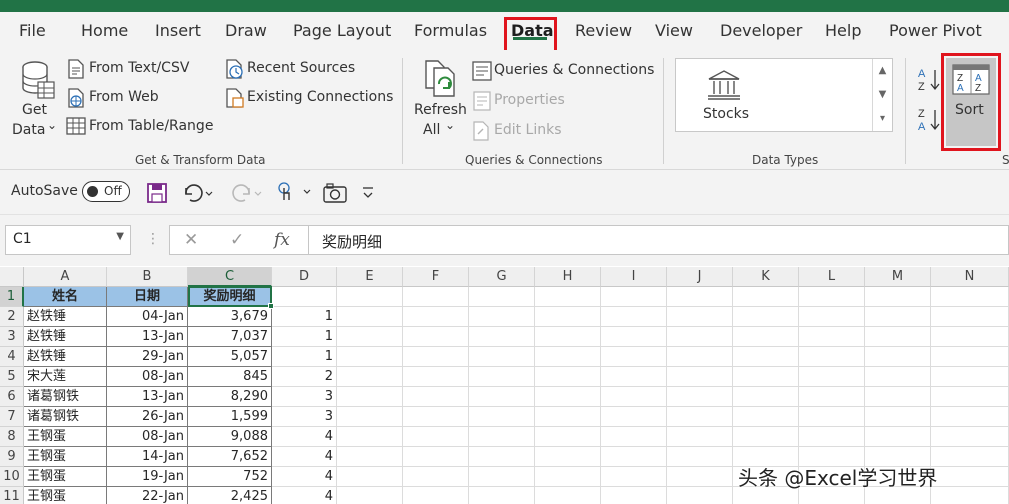 The width and height of the screenshot is (1009, 504). I want to click on column-header-d: D, so click(304, 277).